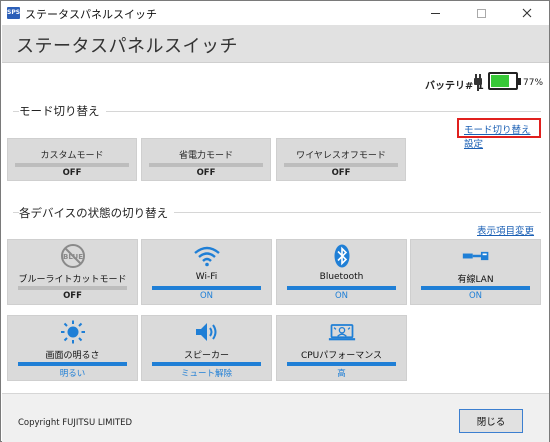 The image size is (550, 442). I want to click on battery-level-fill, so click(500, 81).